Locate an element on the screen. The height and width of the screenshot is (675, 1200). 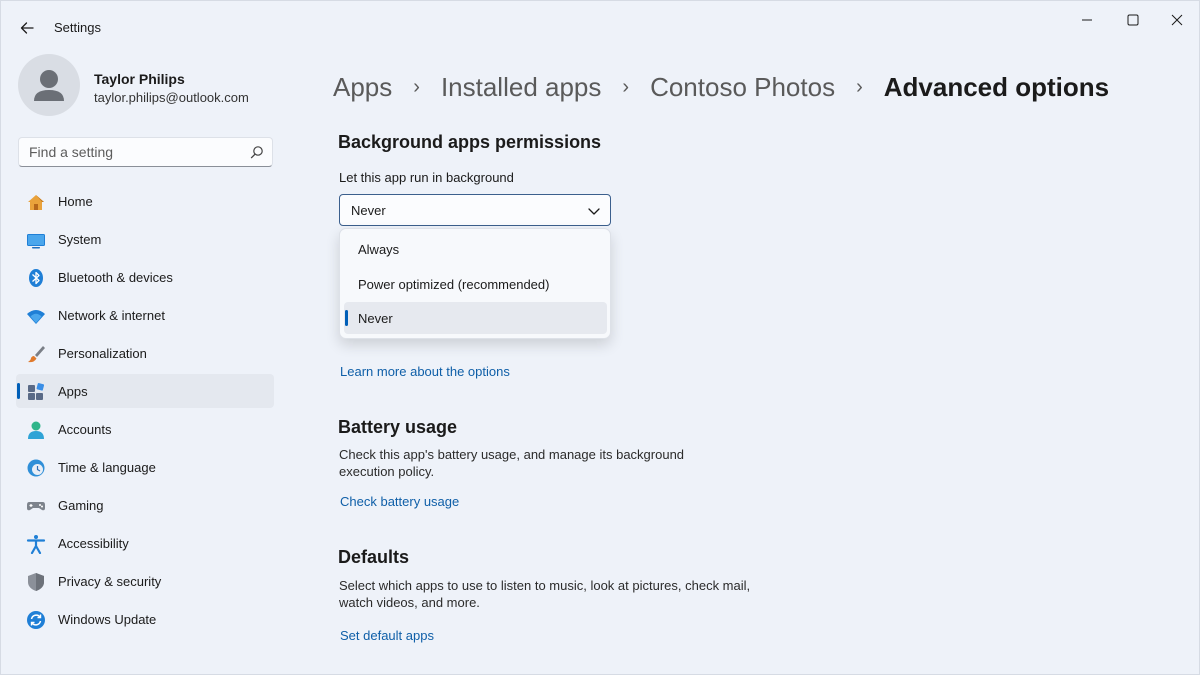
apps-icon is located at coordinates (36, 391).